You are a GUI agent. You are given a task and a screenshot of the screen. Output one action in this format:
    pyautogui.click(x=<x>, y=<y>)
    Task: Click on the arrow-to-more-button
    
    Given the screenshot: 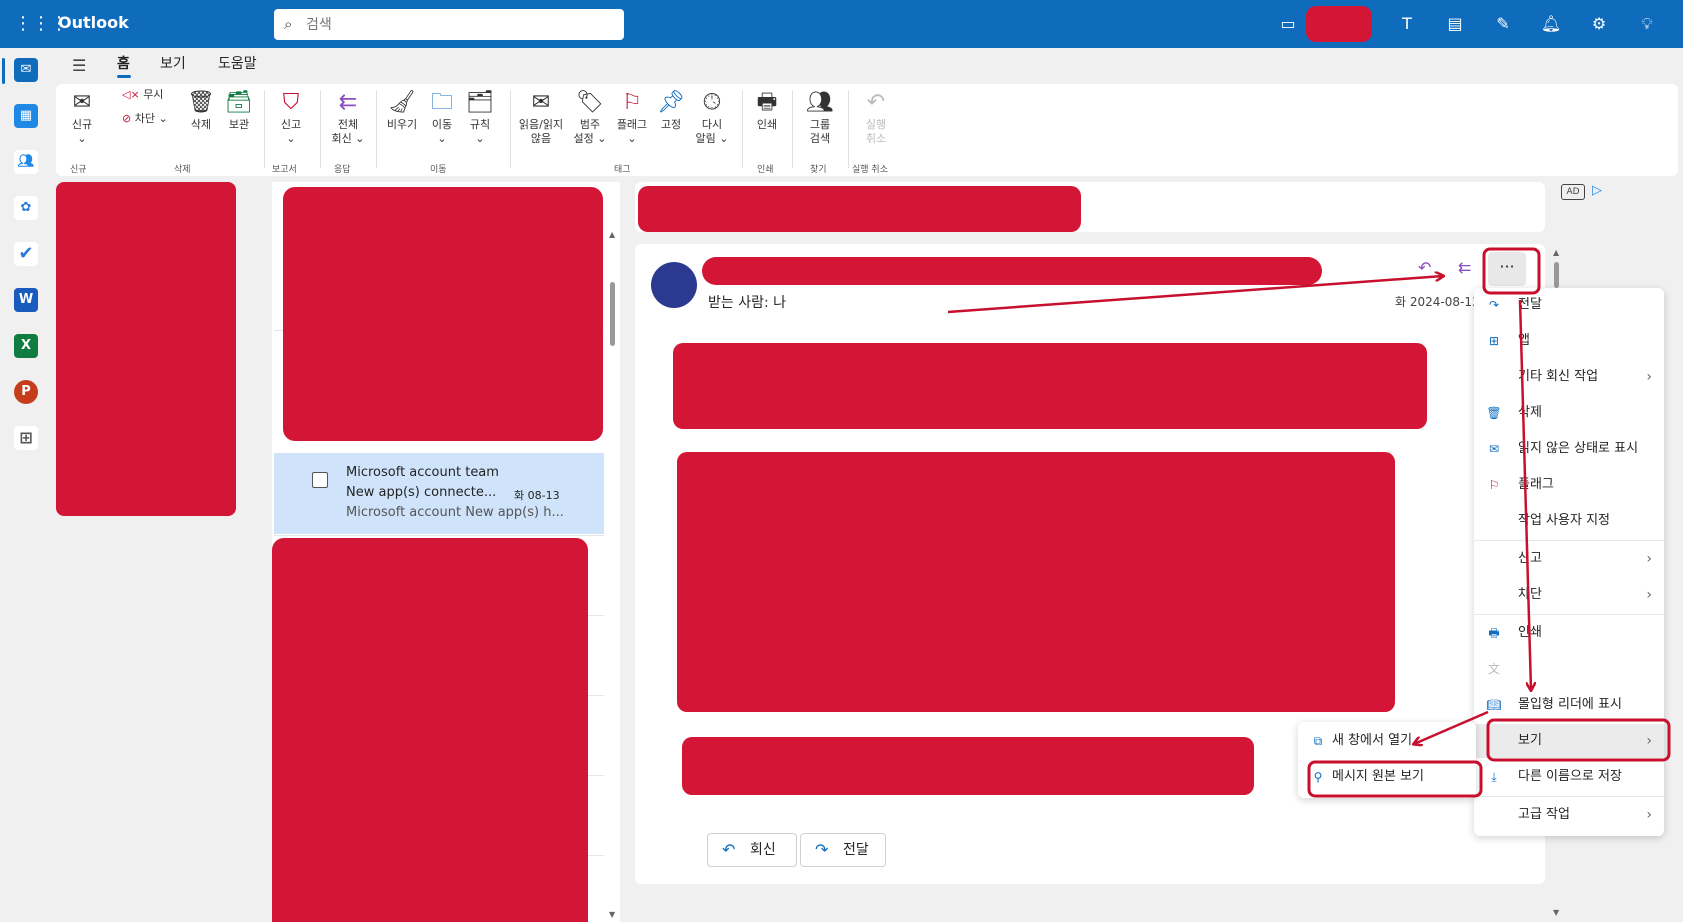 What is the action you would take?
    pyautogui.click(x=1195, y=295)
    